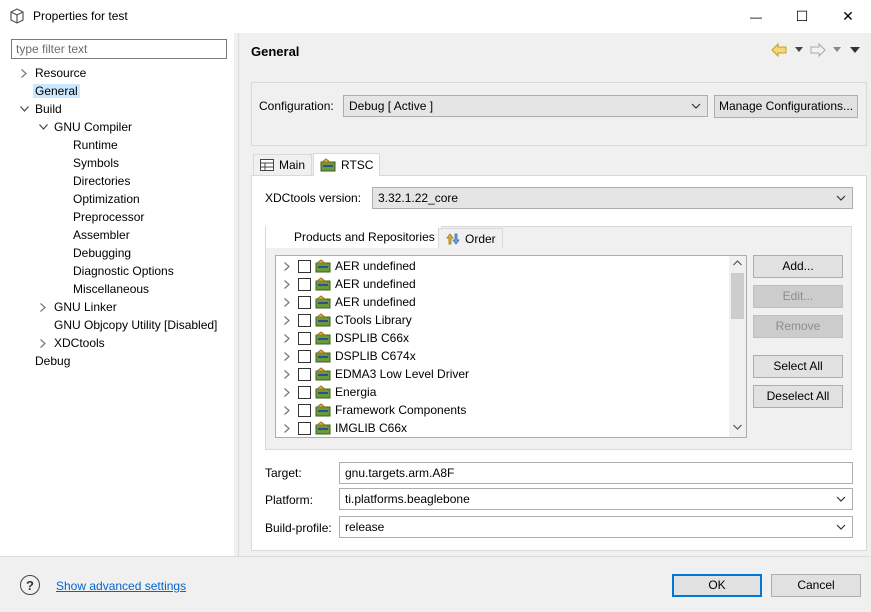 The width and height of the screenshot is (871, 612). What do you see at coordinates (756, 16) in the screenshot?
I see `minimize-button: —` at bounding box center [756, 16].